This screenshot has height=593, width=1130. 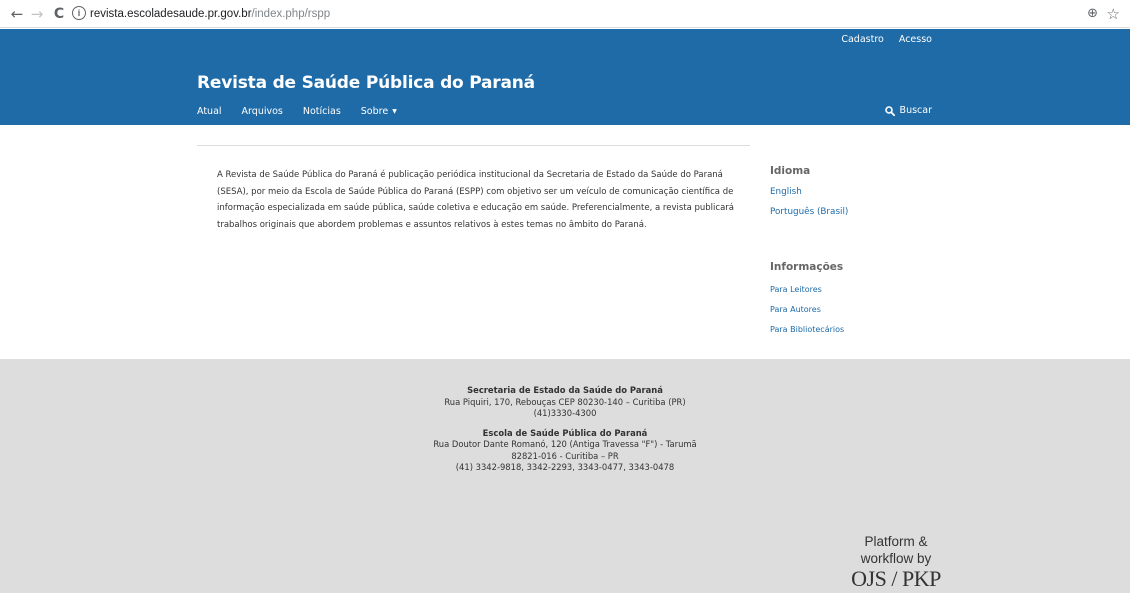 What do you see at coordinates (1092, 14) in the screenshot?
I see `zoom-icon: ⊕` at bounding box center [1092, 14].